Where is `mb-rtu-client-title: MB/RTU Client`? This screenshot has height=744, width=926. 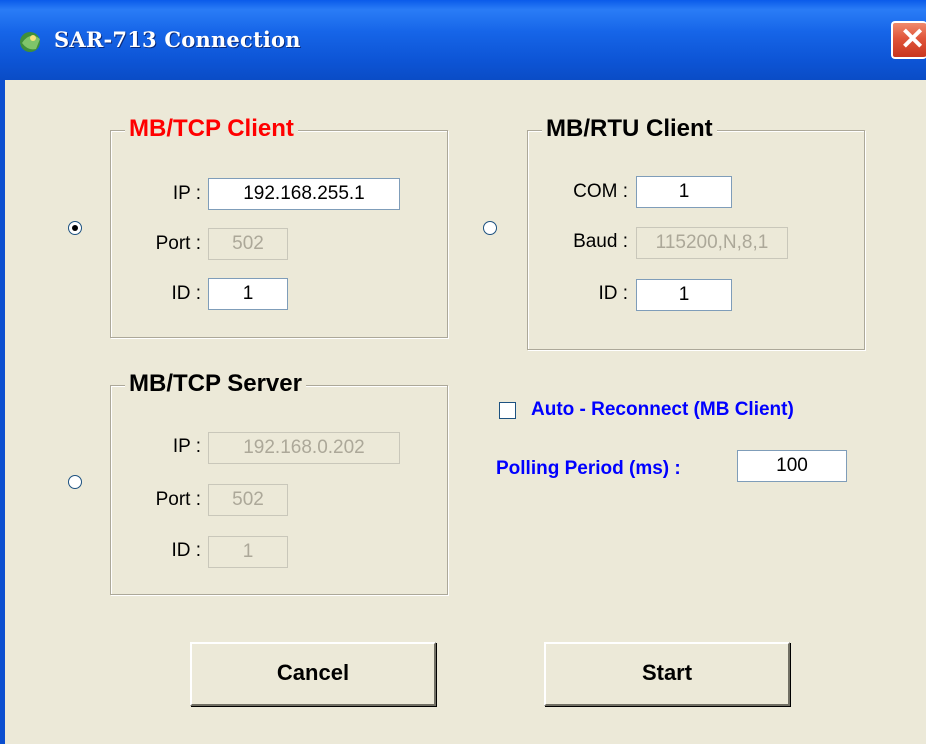 mb-rtu-client-title: MB/RTU Client is located at coordinates (629, 129).